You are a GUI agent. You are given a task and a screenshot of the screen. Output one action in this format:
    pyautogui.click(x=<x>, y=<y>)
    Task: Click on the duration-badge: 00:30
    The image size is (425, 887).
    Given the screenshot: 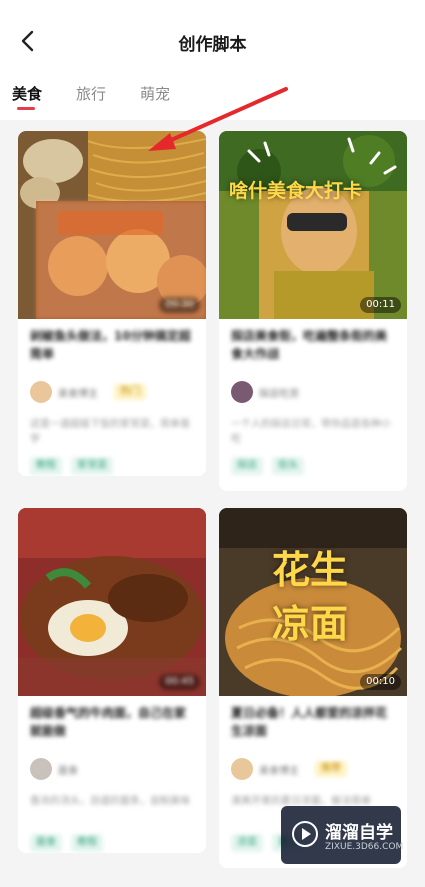 What is the action you would take?
    pyautogui.click(x=179, y=305)
    